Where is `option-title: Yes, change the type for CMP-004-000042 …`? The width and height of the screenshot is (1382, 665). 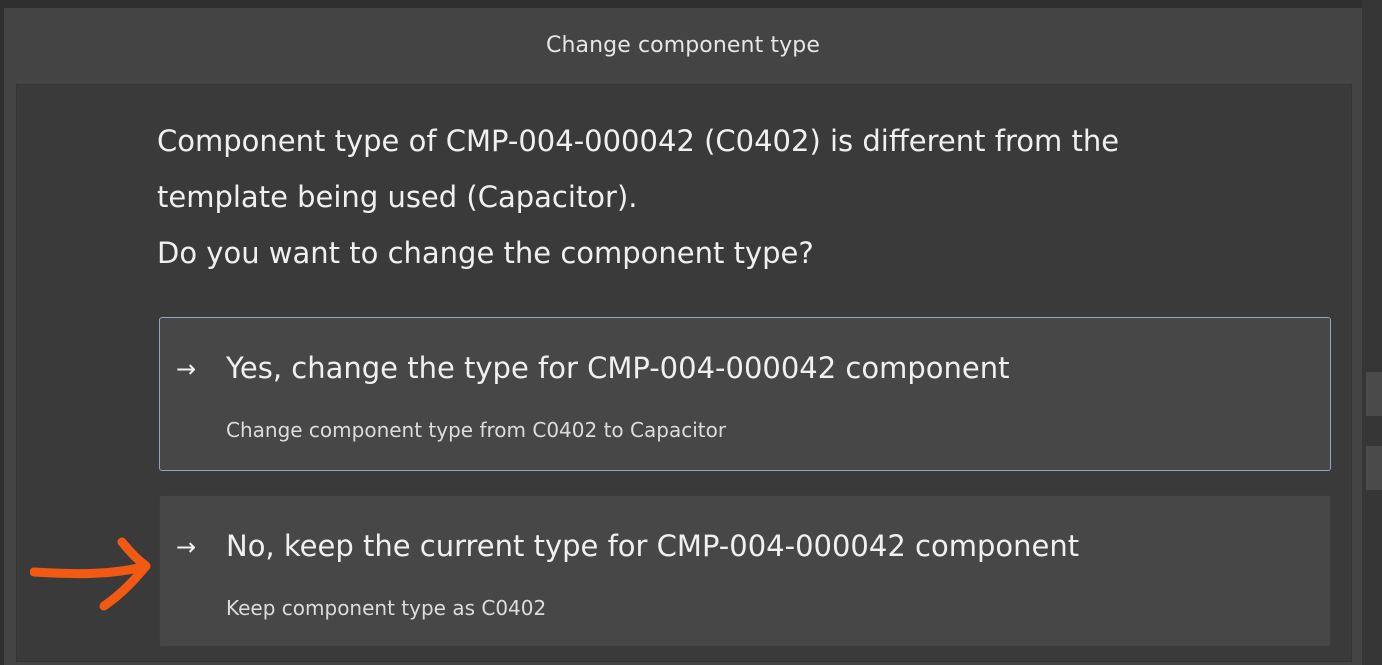
option-title: Yes, change the type for CMP-004-000042 … is located at coordinates (618, 368).